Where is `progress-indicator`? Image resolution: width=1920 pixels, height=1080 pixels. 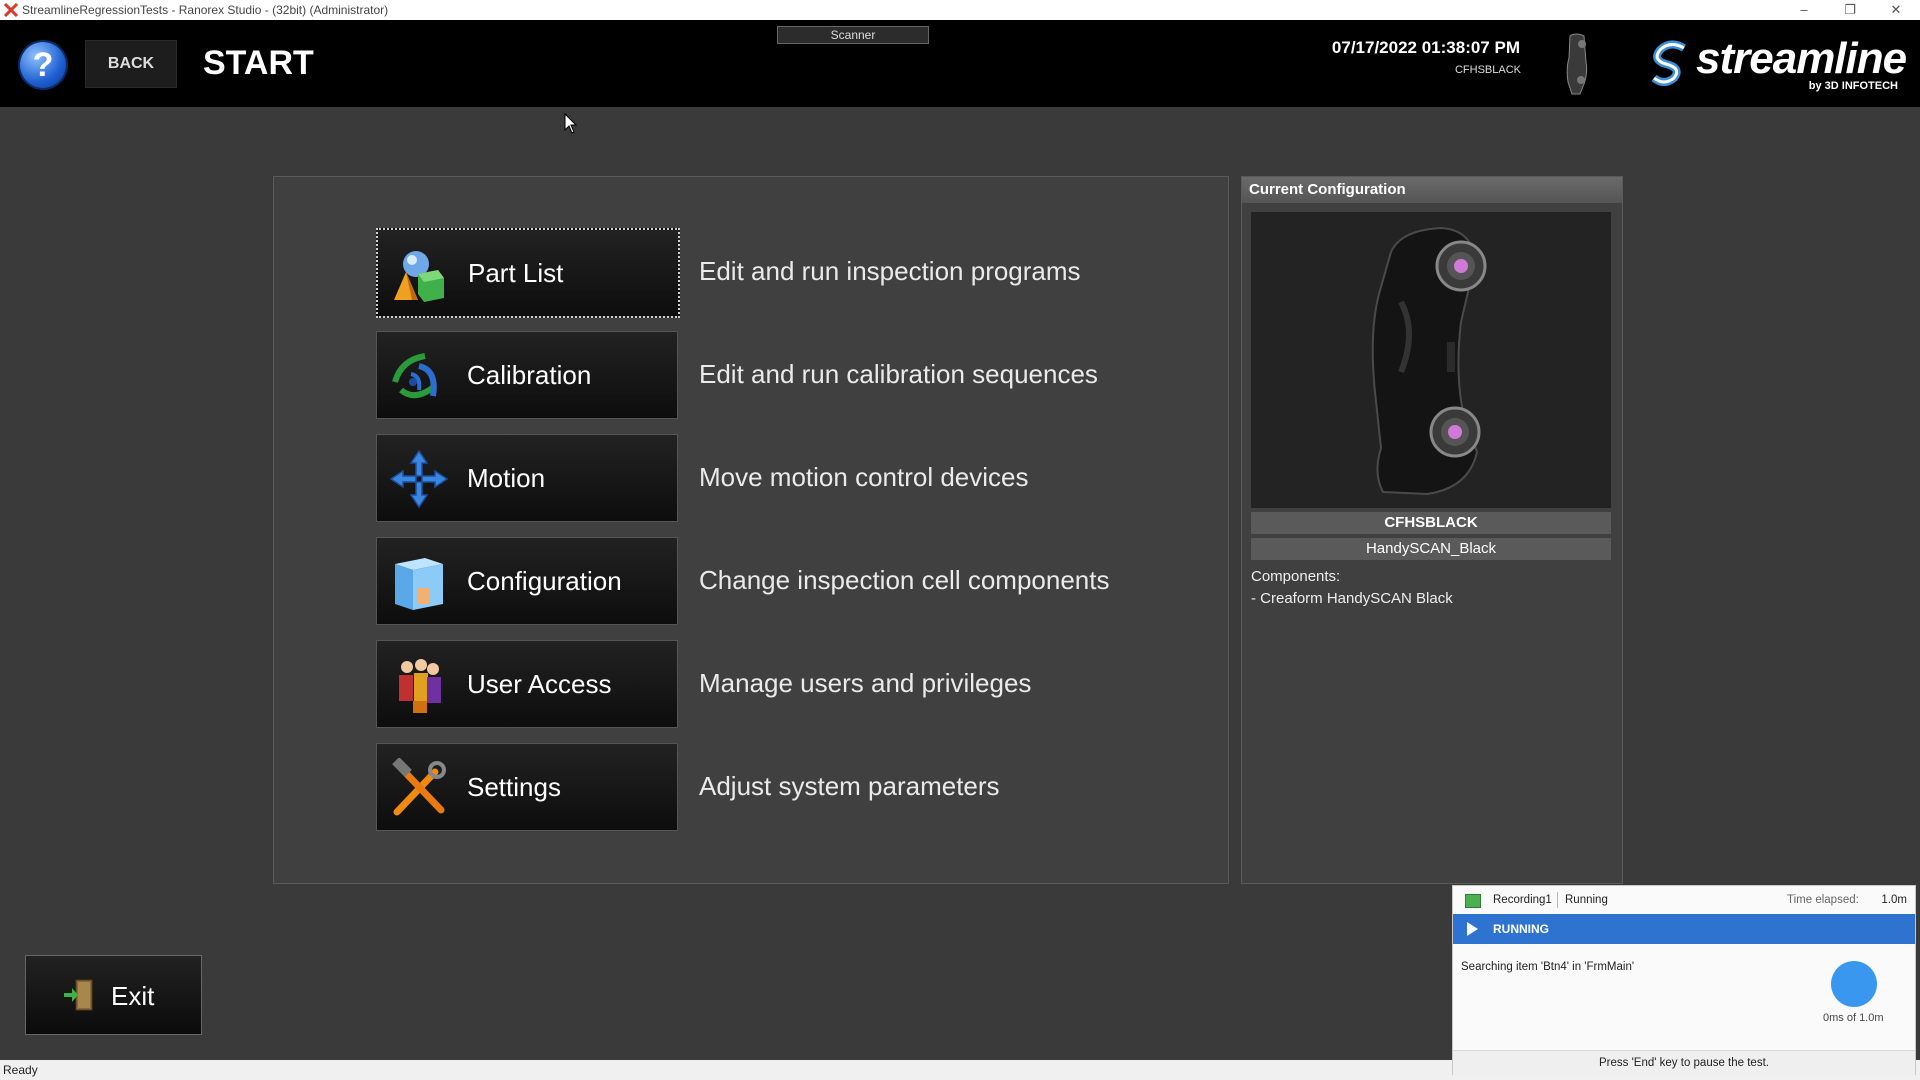
progress-indicator is located at coordinates (1854, 984).